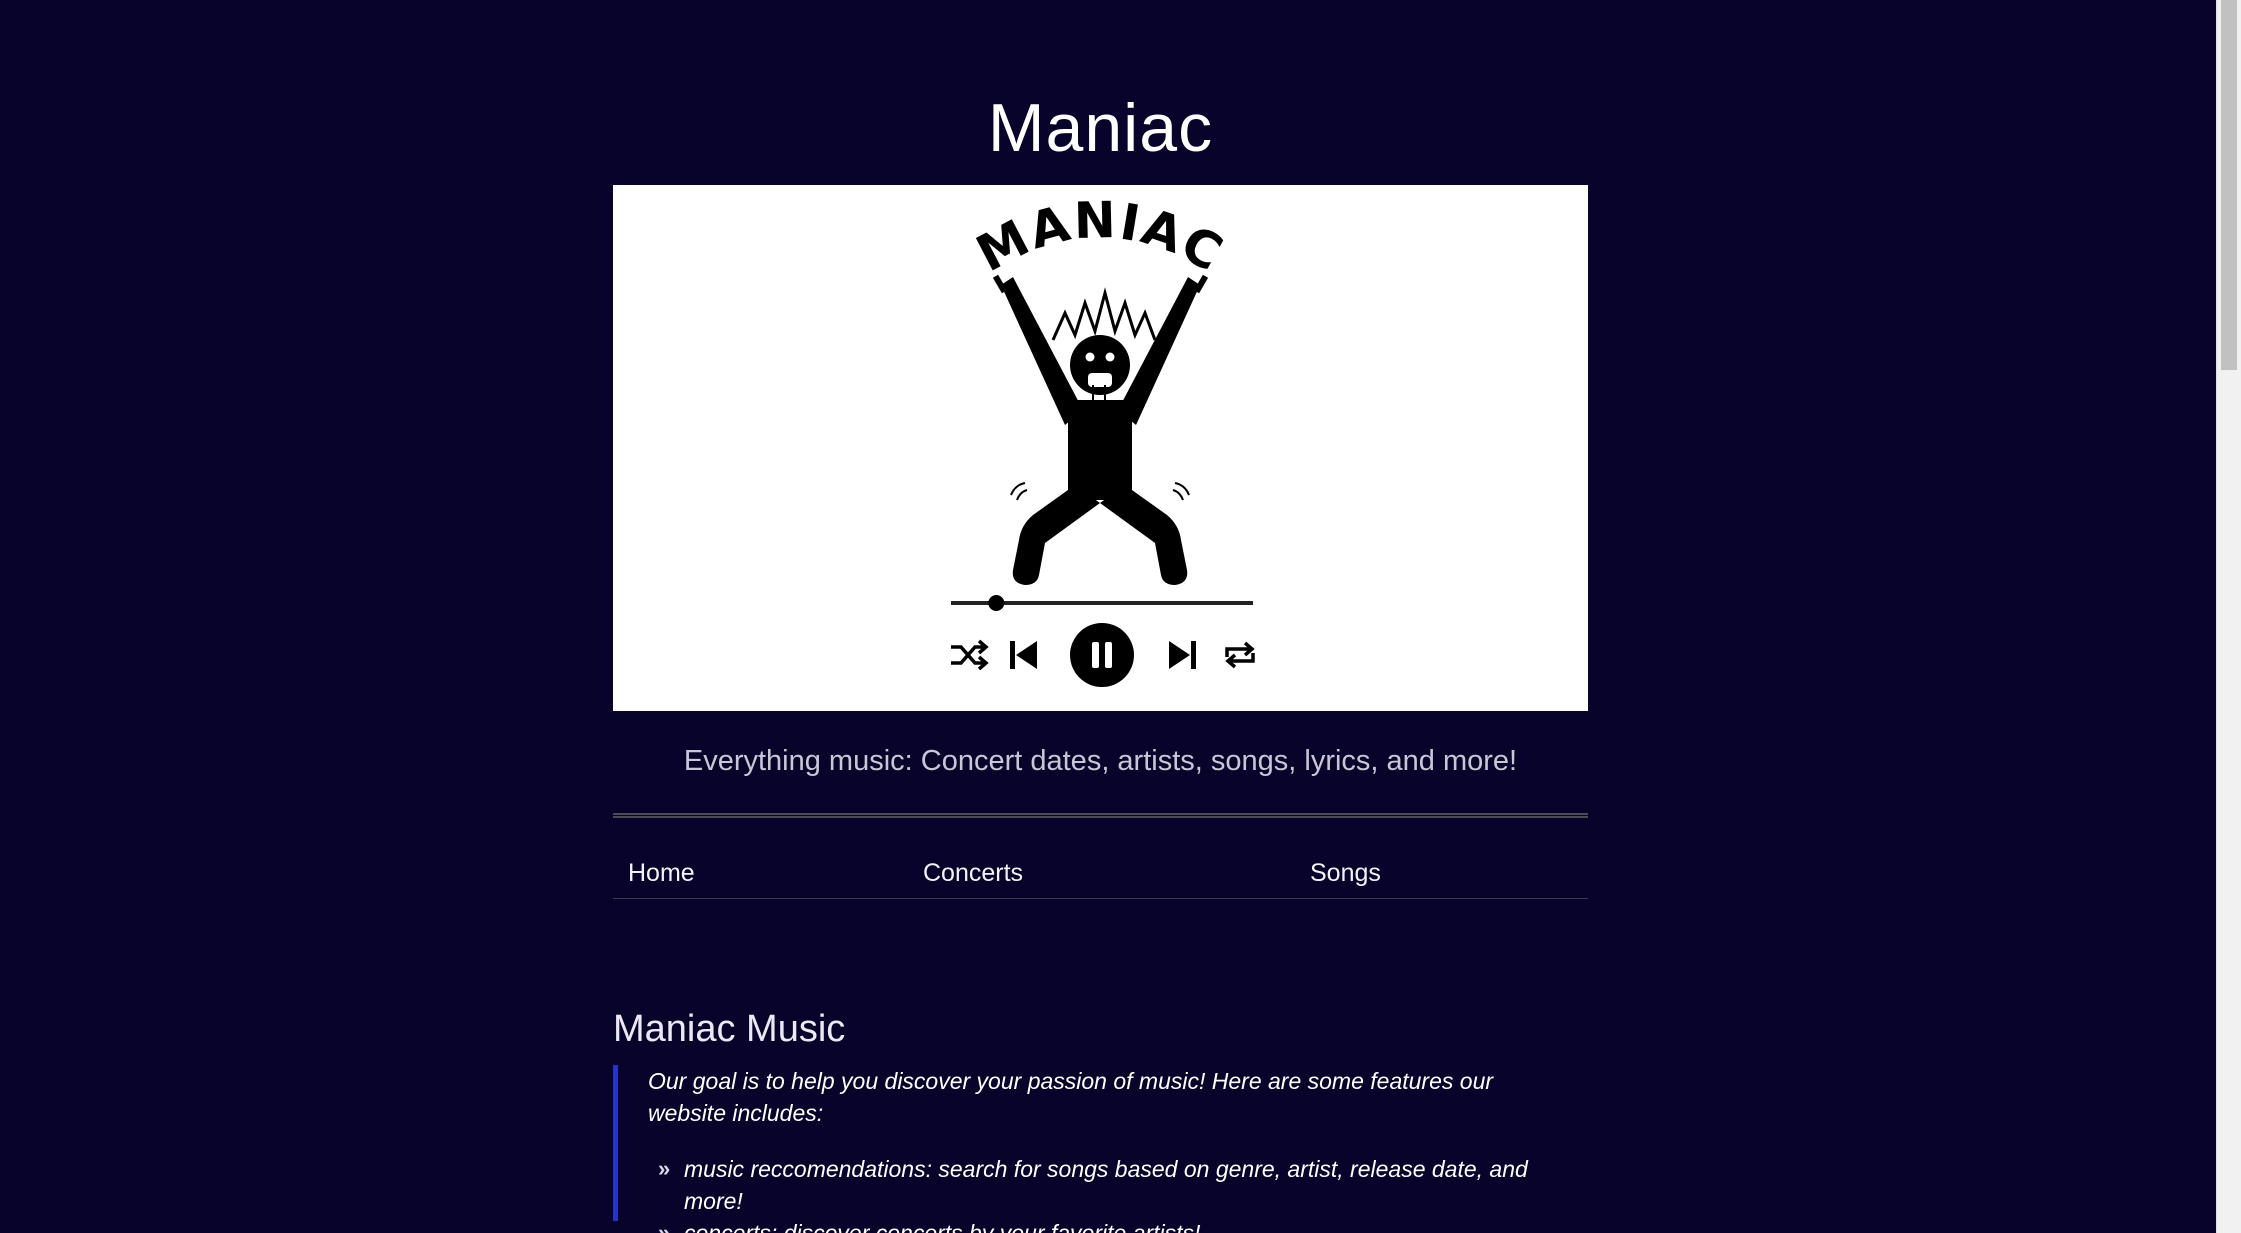  What do you see at coordinates (2228, 616) in the screenshot?
I see `scrollbar` at bounding box center [2228, 616].